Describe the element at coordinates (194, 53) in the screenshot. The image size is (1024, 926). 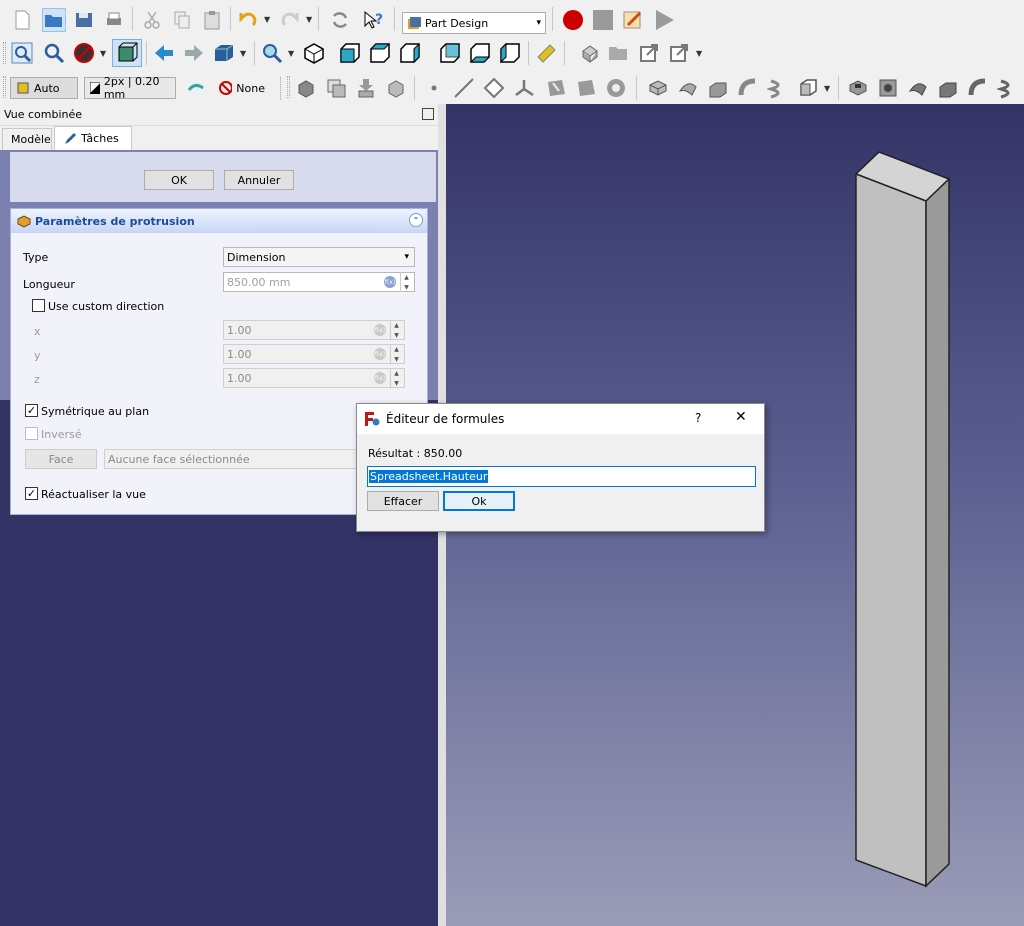
I see `forward-arrow-icon` at that location.